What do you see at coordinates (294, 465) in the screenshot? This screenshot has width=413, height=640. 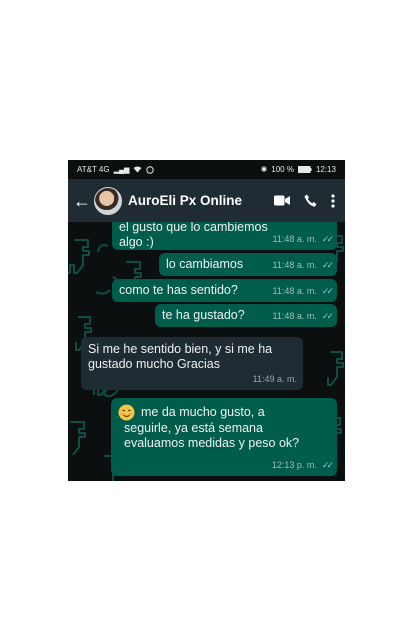 I see `message-time: 12:13 p. m.` at bounding box center [294, 465].